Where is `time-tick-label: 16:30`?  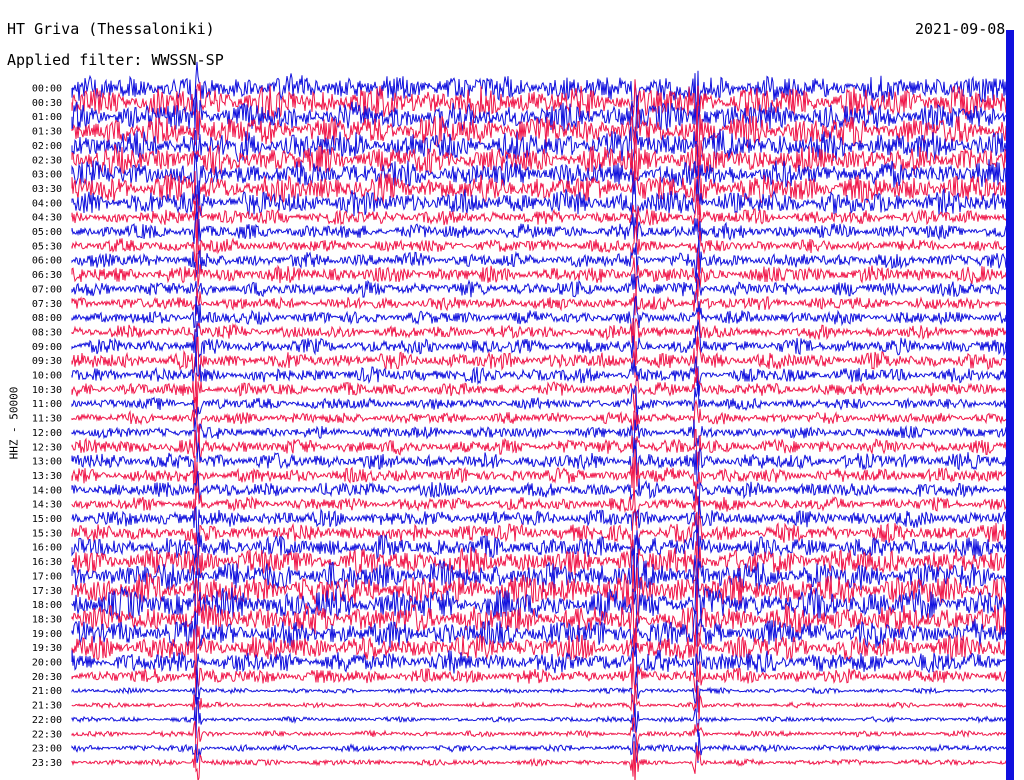 time-tick-label: 16:30 is located at coordinates (47, 562).